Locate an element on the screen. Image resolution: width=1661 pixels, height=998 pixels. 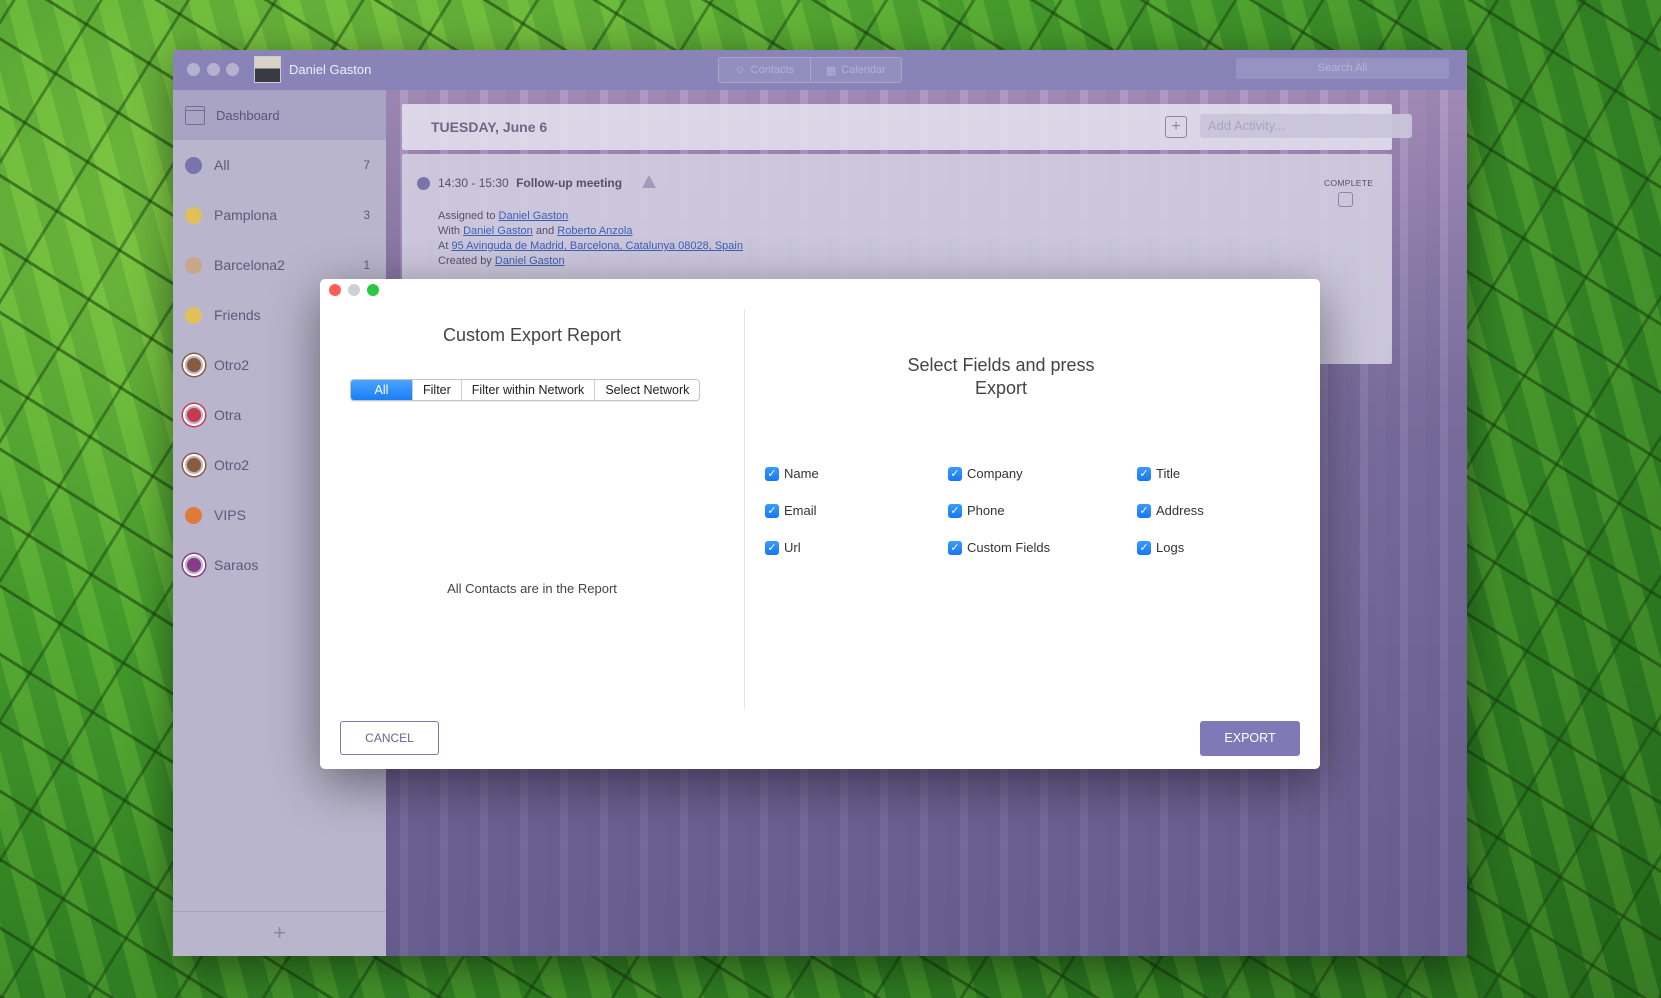
field-label: Logs is located at coordinates (1170, 547).